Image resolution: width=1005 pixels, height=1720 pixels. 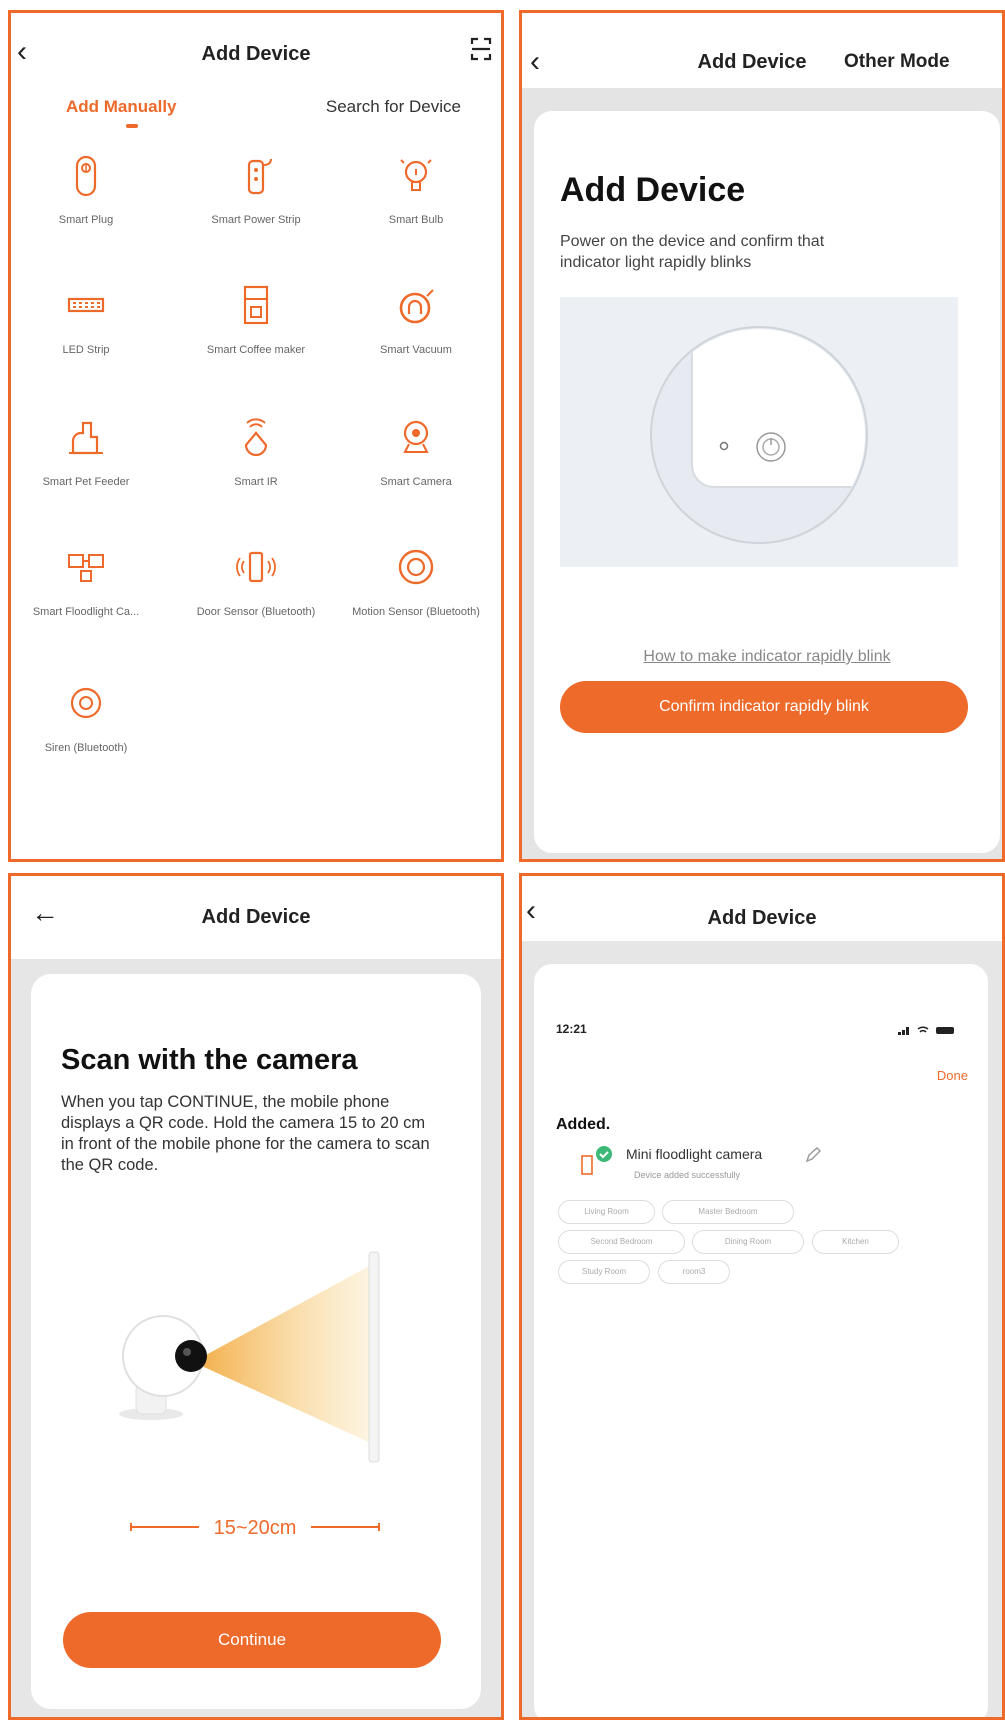 What do you see at coordinates (952, 1075) in the screenshot?
I see `done-button: Done` at bounding box center [952, 1075].